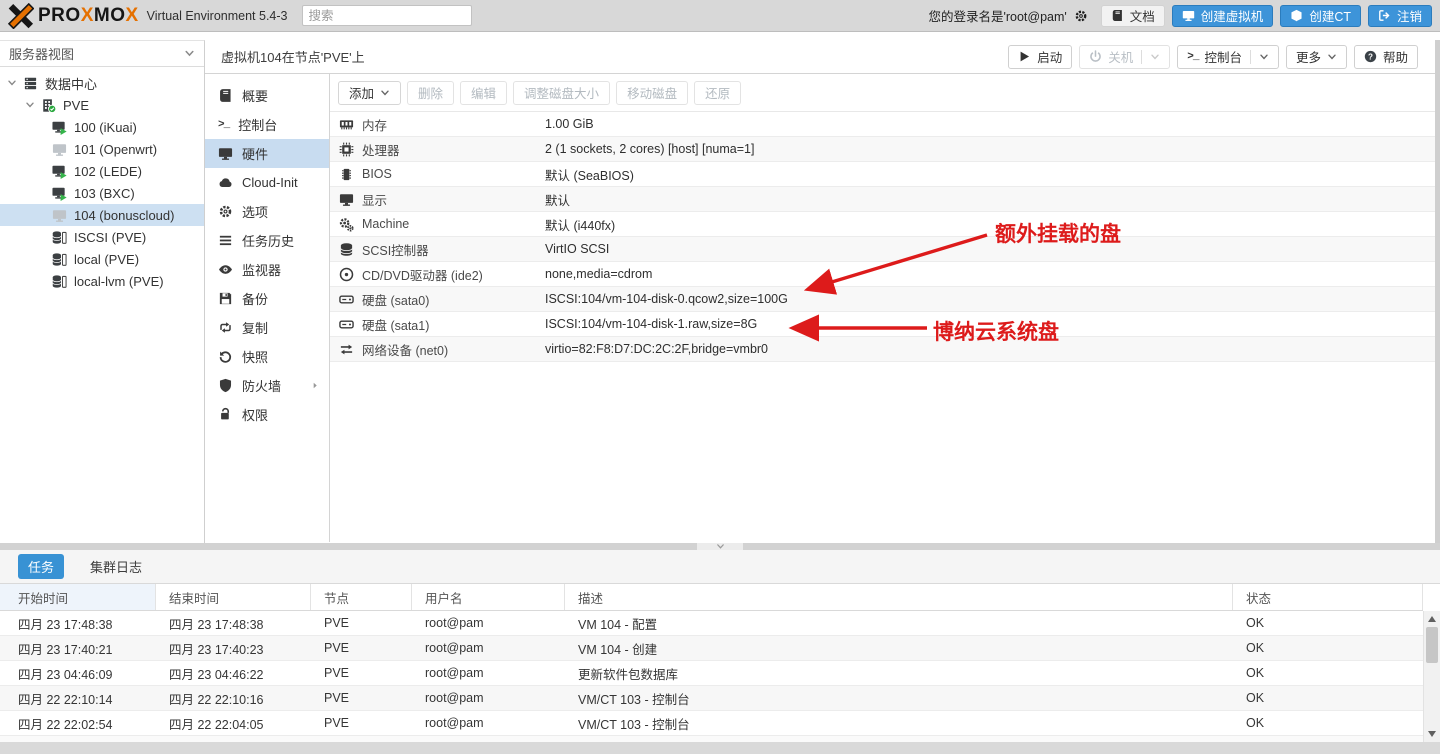 Image resolution: width=1440 pixels, height=754 pixels. I want to click on task-cell: 四月 22 22:04:05, so click(216, 724).